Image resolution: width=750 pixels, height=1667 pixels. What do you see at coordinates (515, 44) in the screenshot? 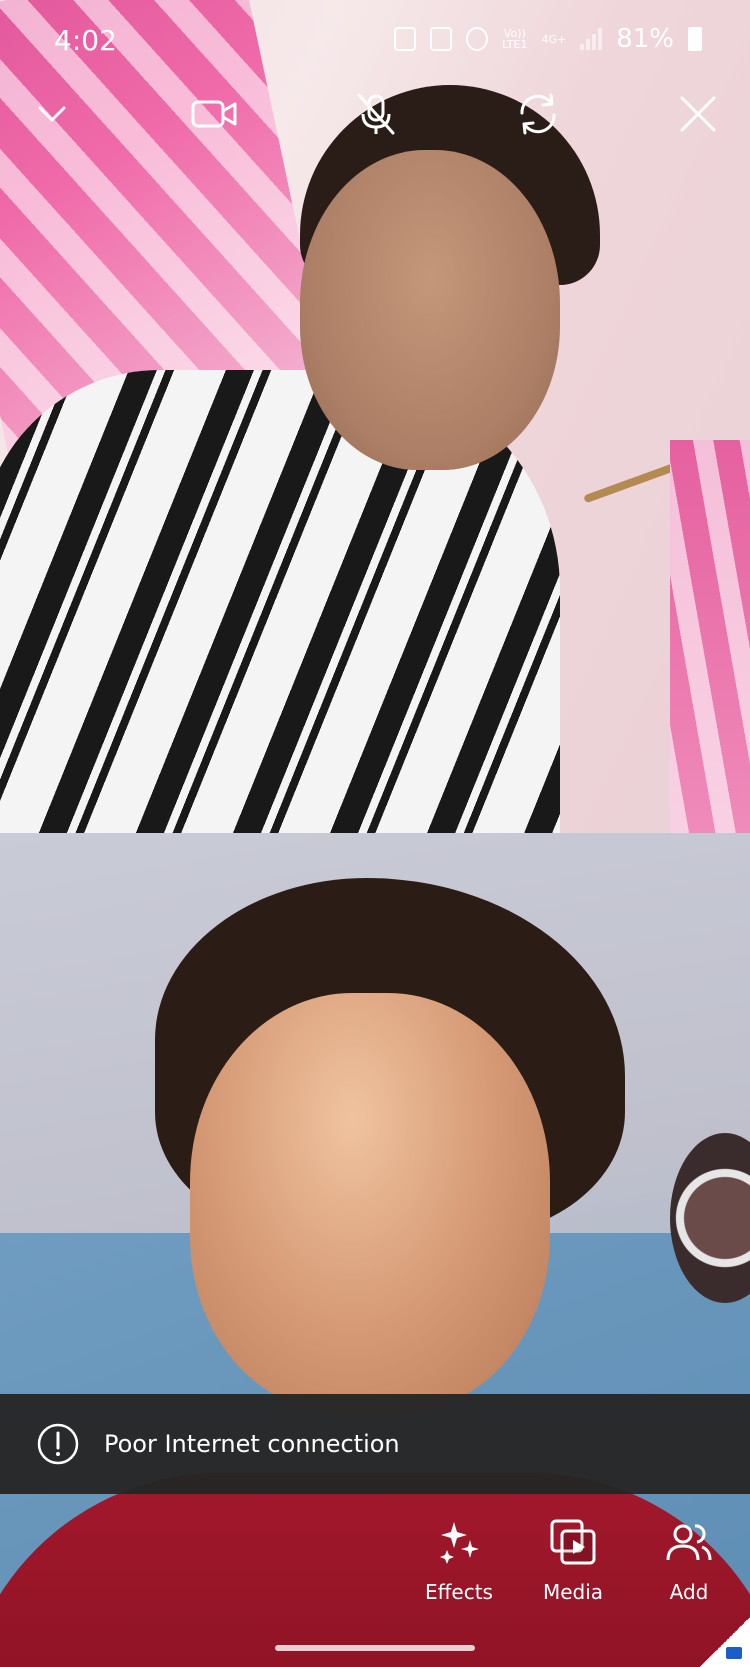
I see `lte-label: LTE1` at bounding box center [515, 44].